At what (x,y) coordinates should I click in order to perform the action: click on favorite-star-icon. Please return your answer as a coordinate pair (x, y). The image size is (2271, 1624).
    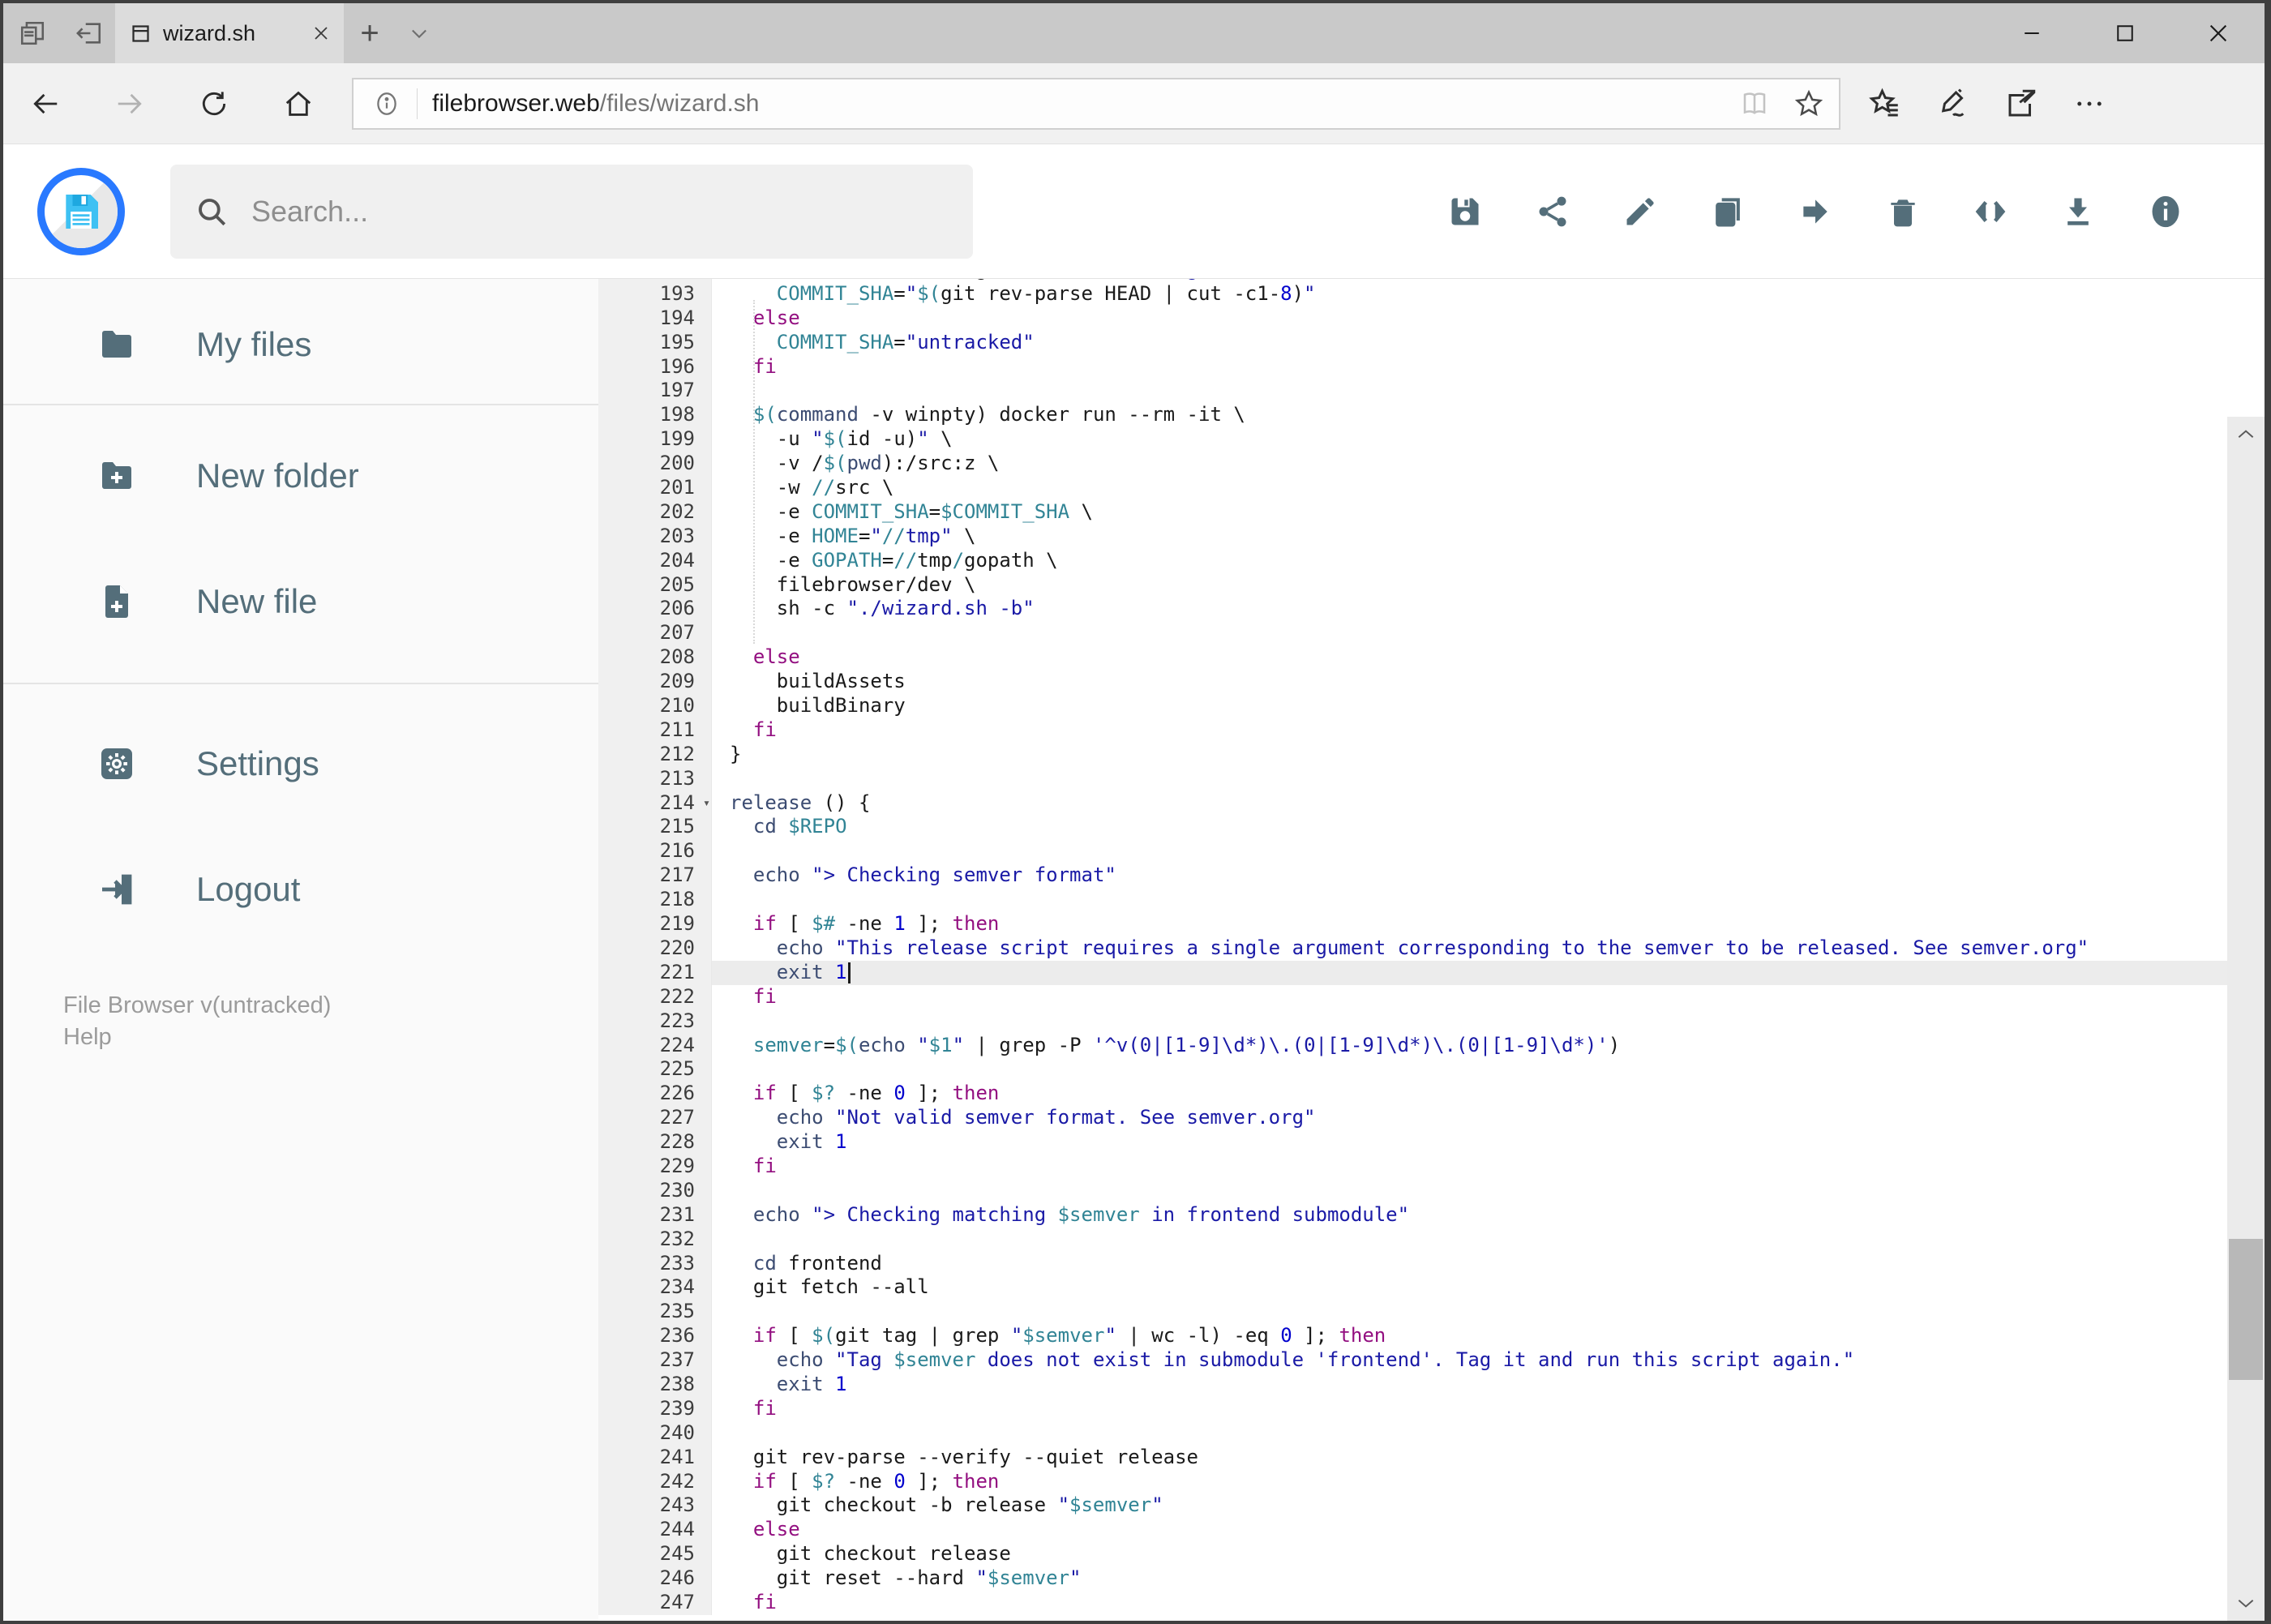
    Looking at the image, I should click on (1808, 104).